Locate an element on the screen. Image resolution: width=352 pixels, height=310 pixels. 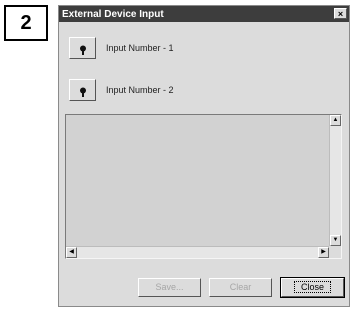
input-1-button is located at coordinates (82, 48).